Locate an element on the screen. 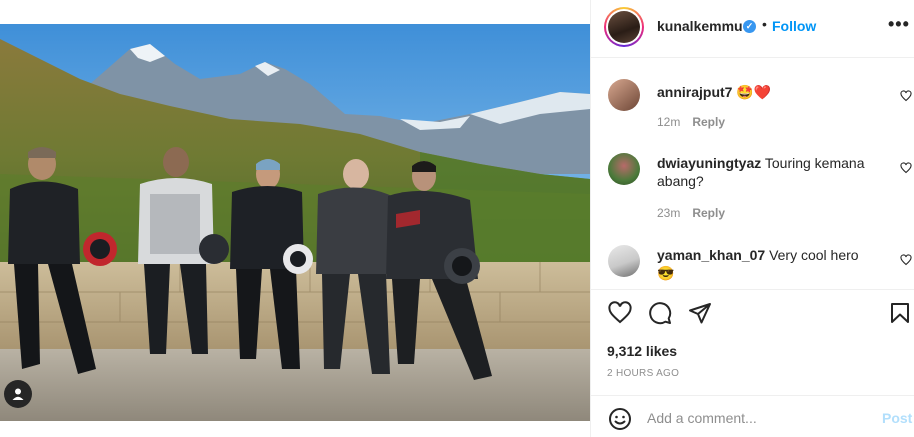 Image resolution: width=914 pixels, height=437 pixels. likes-count: 9,312 likes is located at coordinates (642, 351).